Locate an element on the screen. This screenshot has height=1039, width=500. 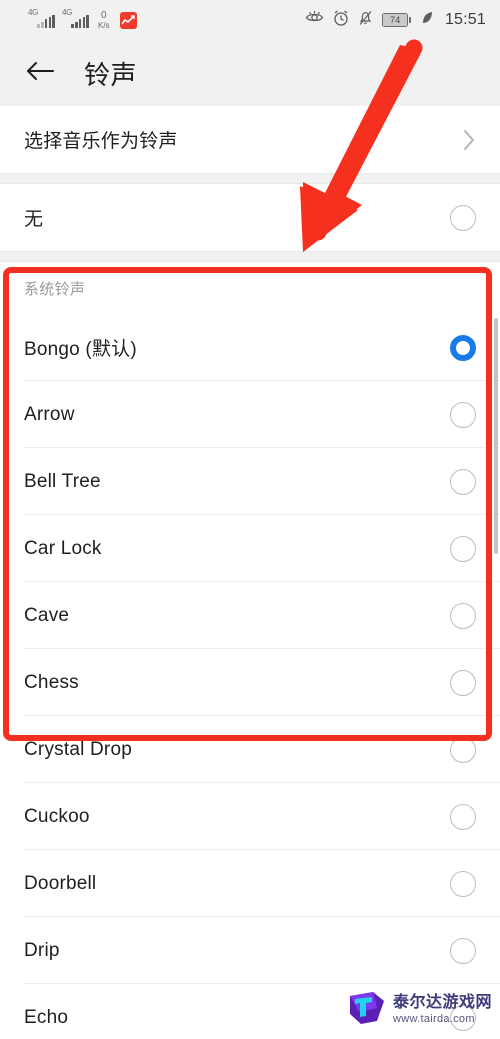
chevron-right-icon is located at coordinates (469, 140).